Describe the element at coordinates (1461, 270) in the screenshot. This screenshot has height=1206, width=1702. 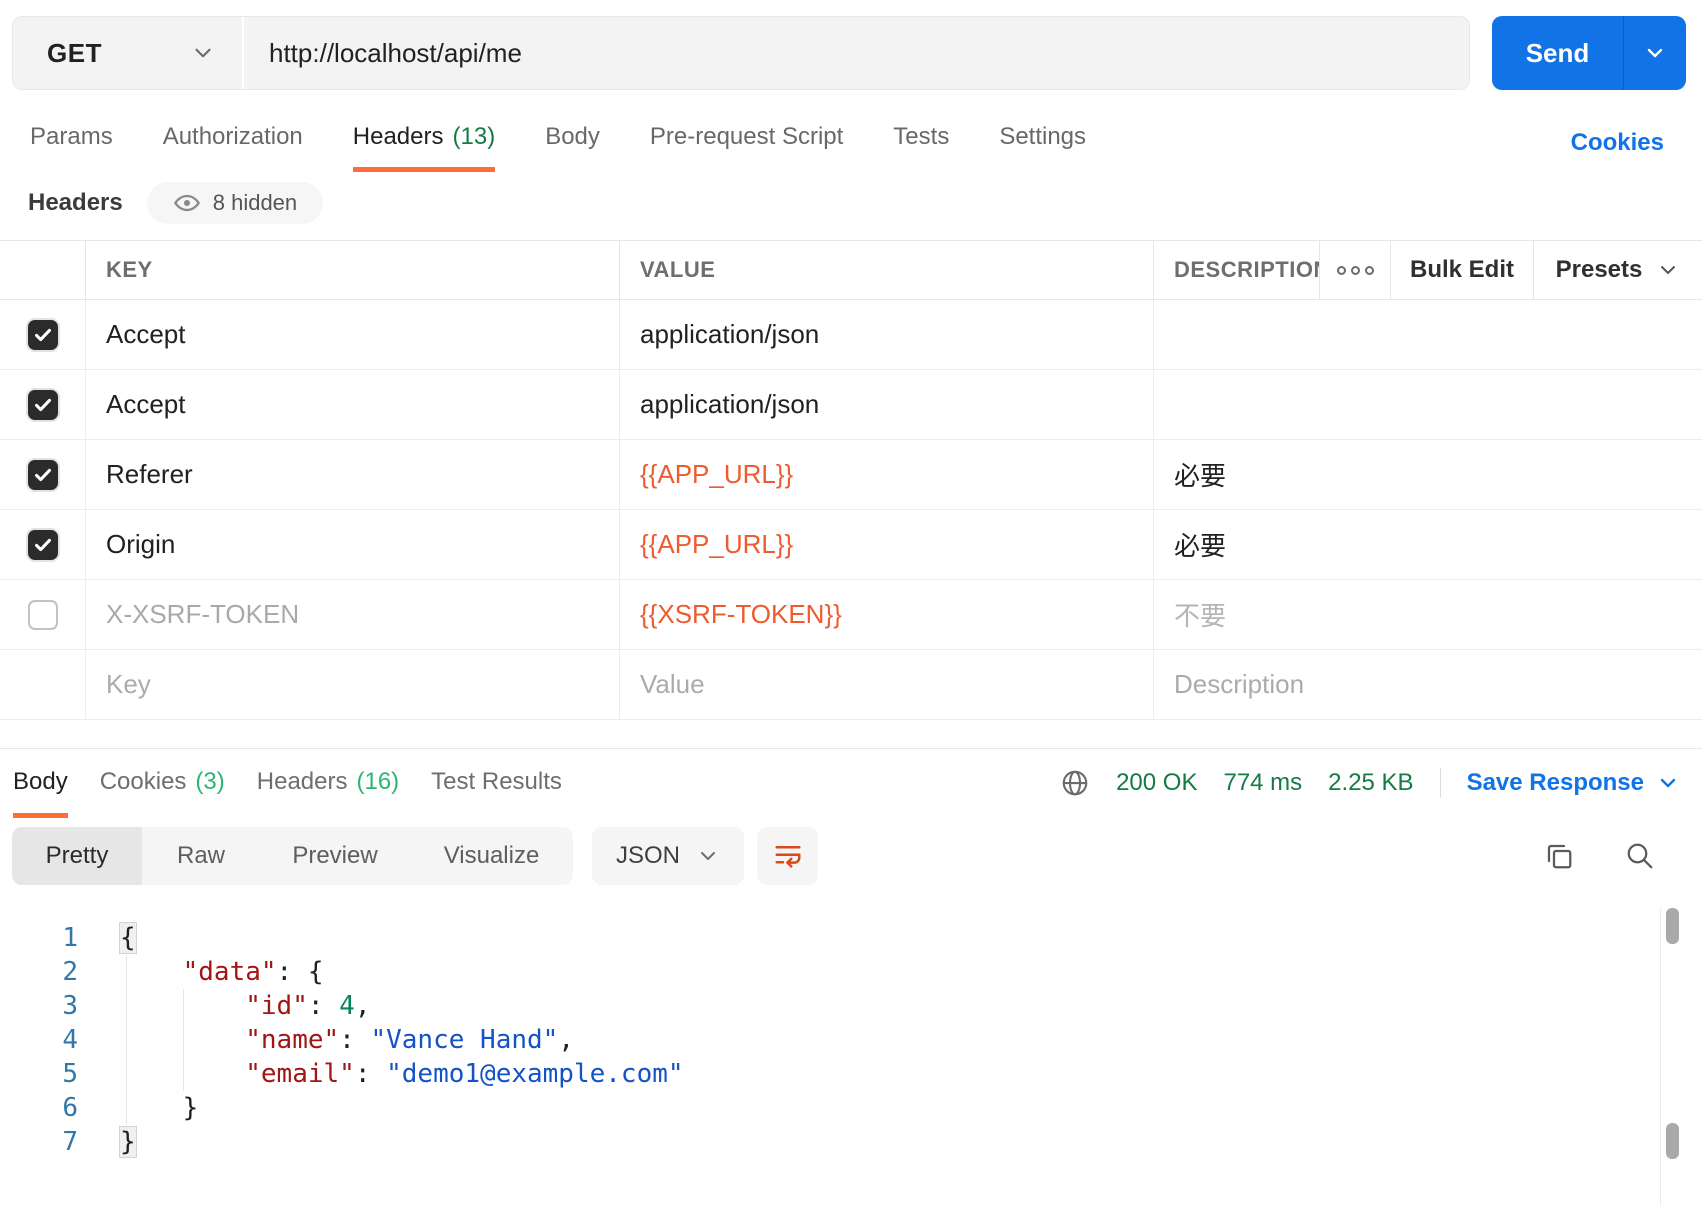
I see `bulk-edit-button: Bulk Edit` at that location.